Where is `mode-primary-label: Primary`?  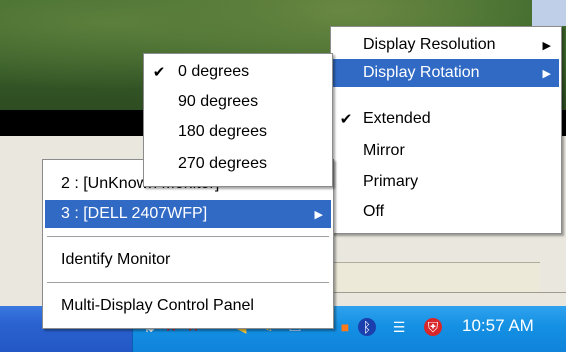
mode-primary-label: Primary is located at coordinates (391, 181).